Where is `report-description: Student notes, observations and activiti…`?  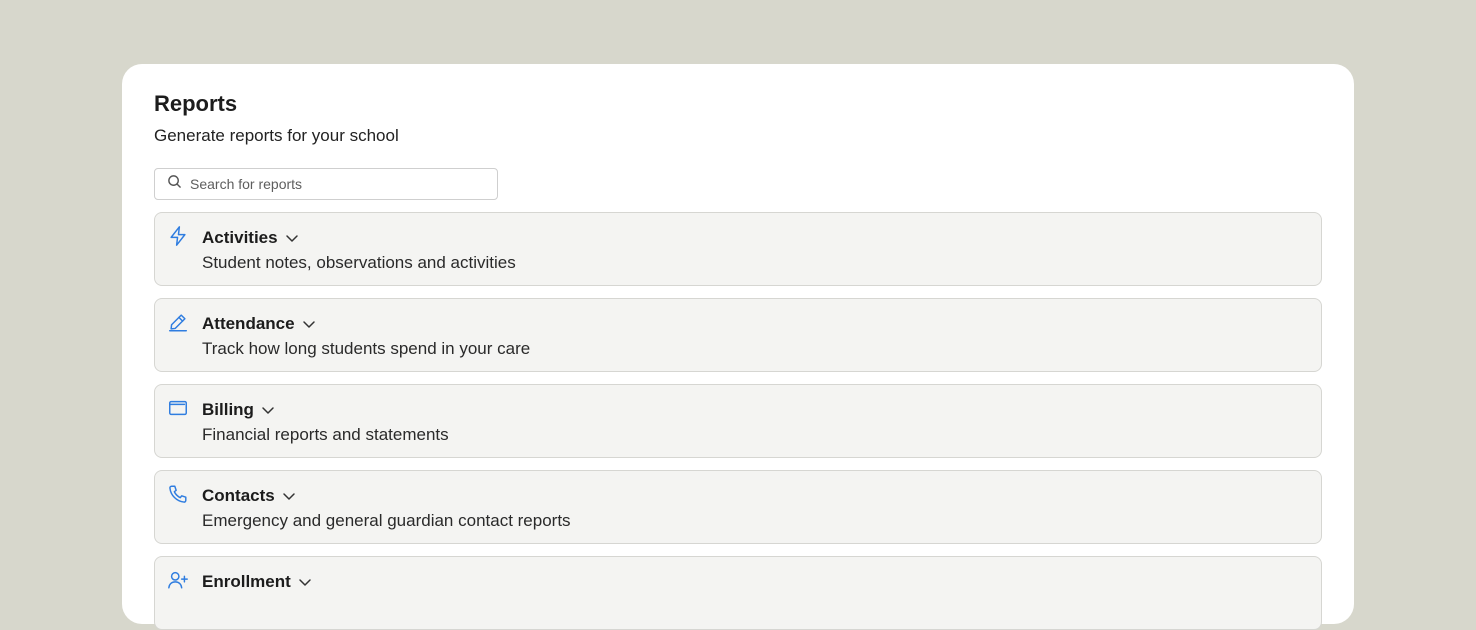 report-description: Student notes, observations and activiti… is located at coordinates (359, 262).